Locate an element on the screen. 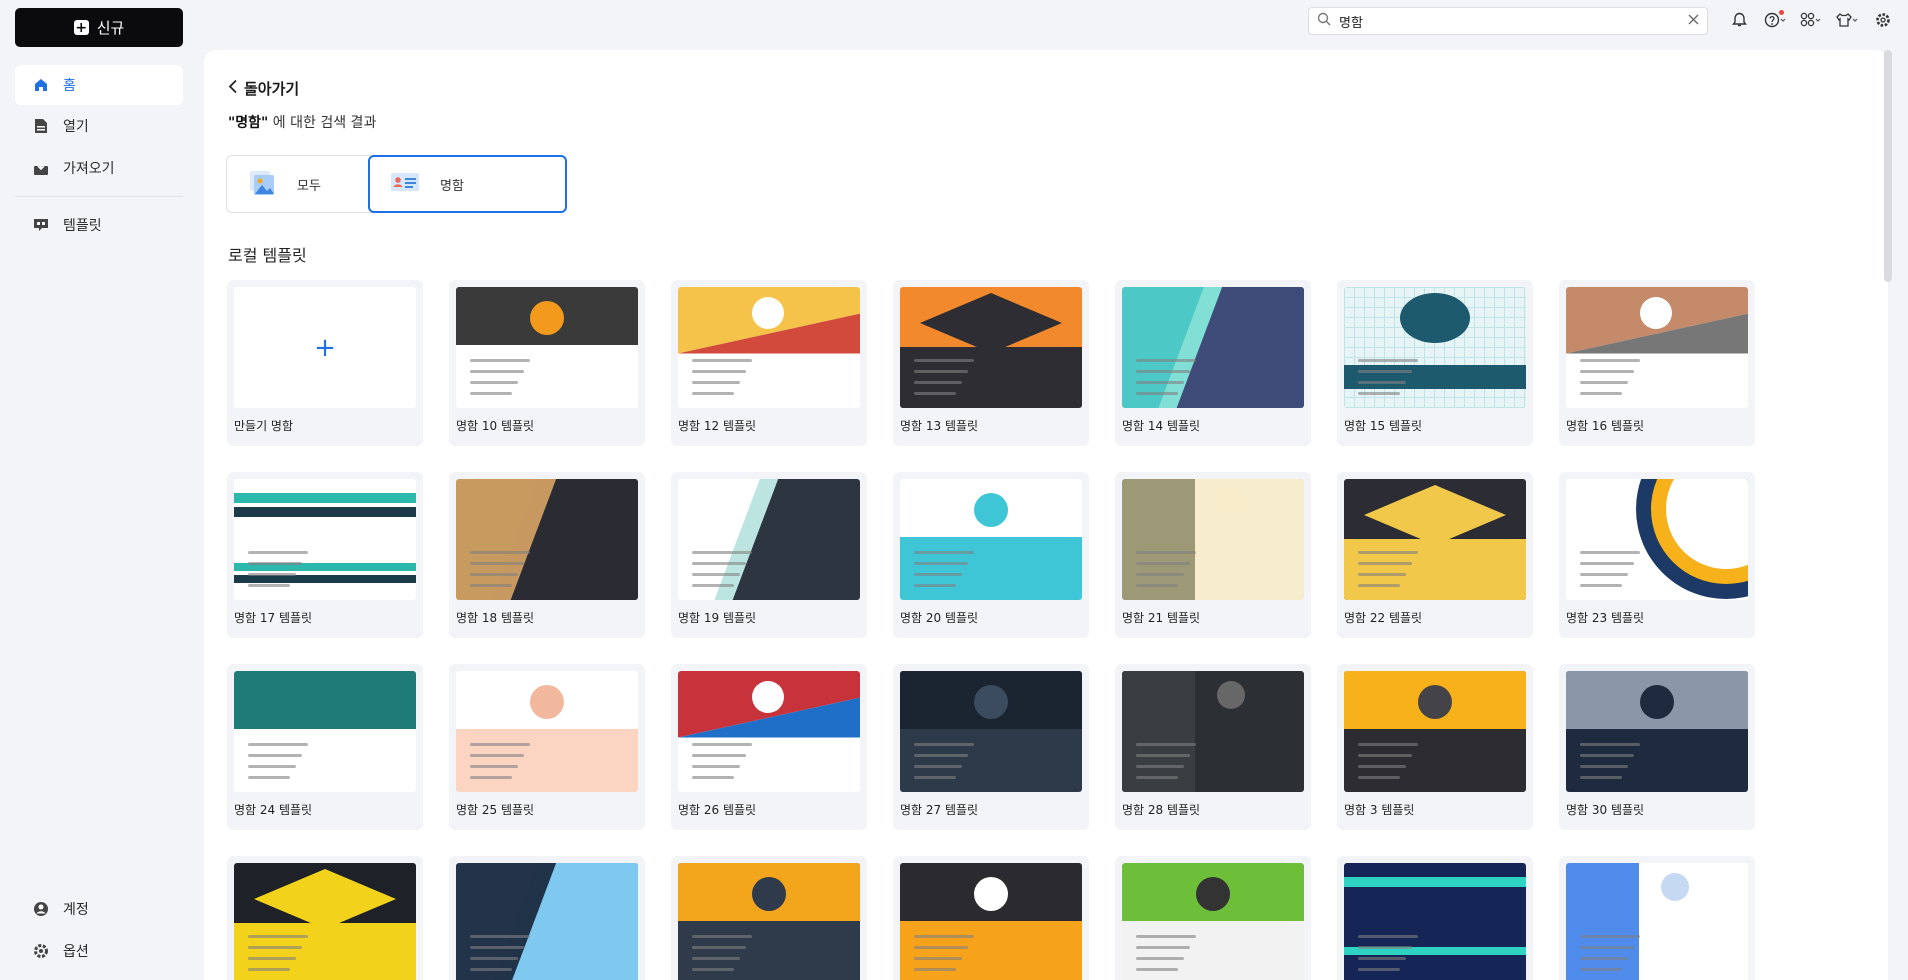 The width and height of the screenshot is (1908, 980). card-label: 명함 25 템플릿 is located at coordinates (495, 810).